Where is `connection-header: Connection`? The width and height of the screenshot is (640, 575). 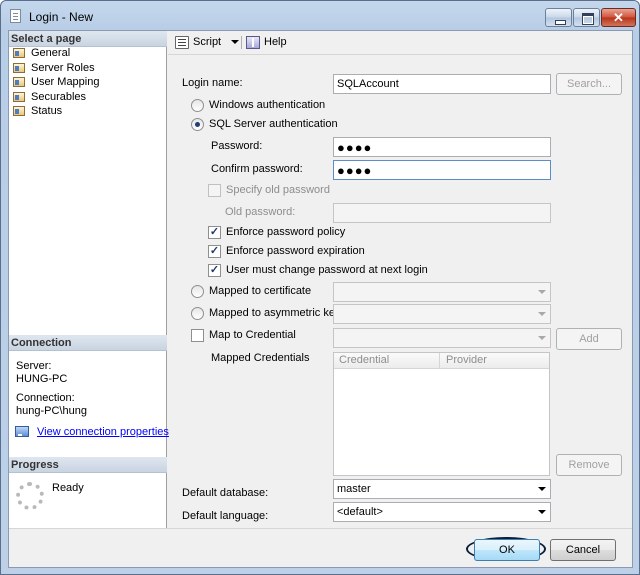 connection-header: Connection is located at coordinates (88, 343).